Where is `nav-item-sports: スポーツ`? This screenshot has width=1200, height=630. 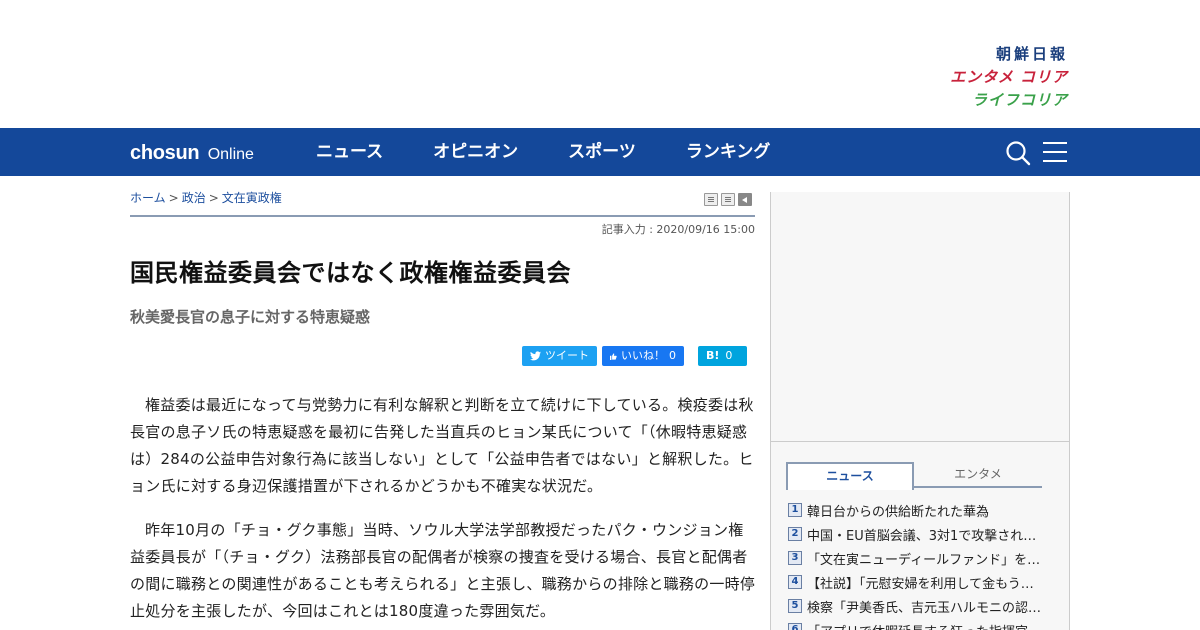 nav-item-sports: スポーツ is located at coordinates (602, 152).